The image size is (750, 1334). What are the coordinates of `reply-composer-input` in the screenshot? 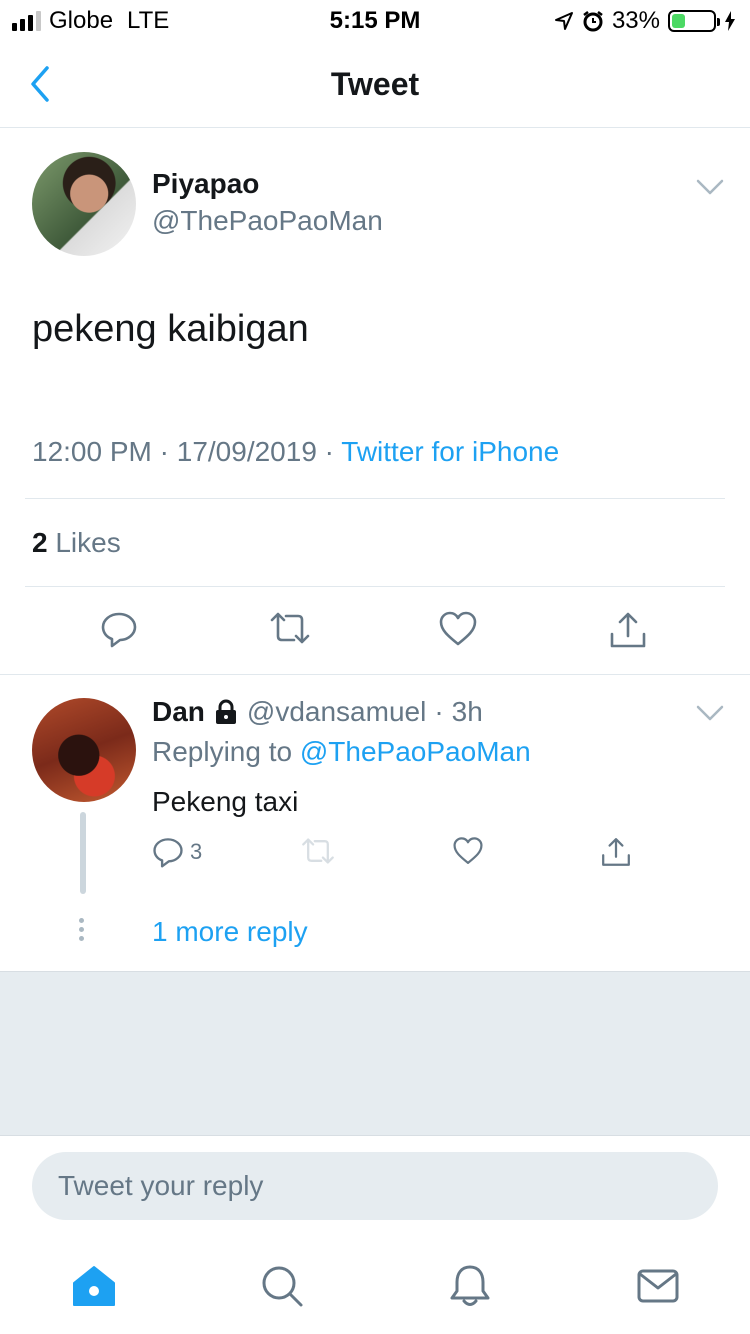 It's located at (375, 1186).